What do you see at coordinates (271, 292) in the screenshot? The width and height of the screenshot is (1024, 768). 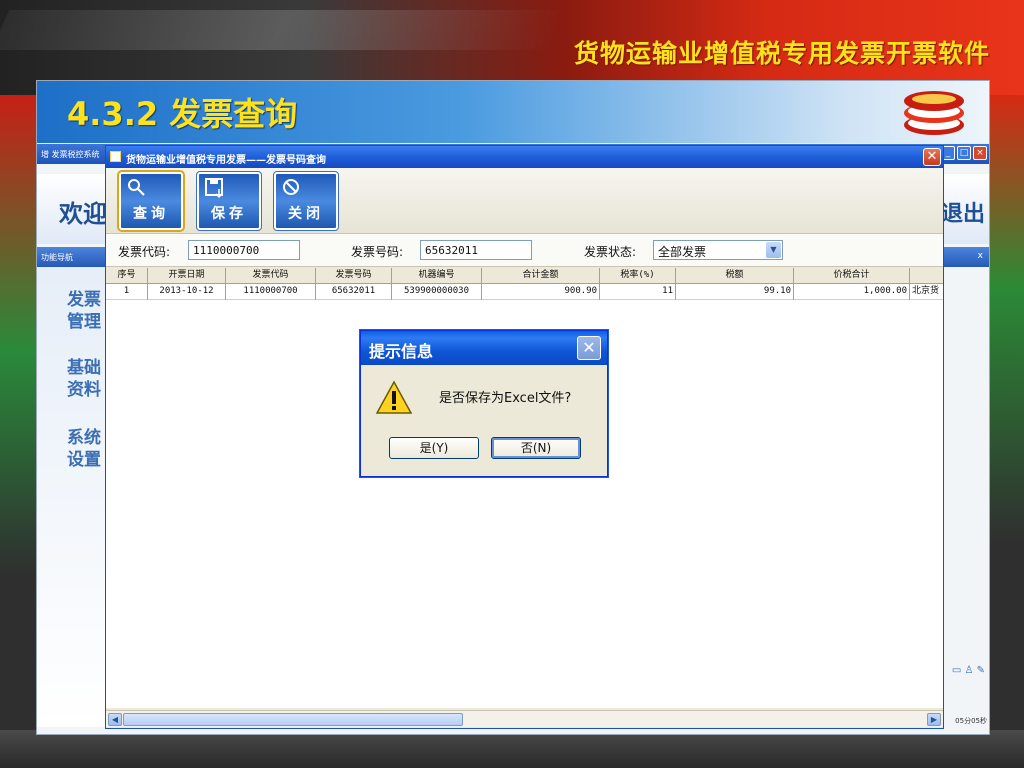 I see `table-cell: 1110000700` at bounding box center [271, 292].